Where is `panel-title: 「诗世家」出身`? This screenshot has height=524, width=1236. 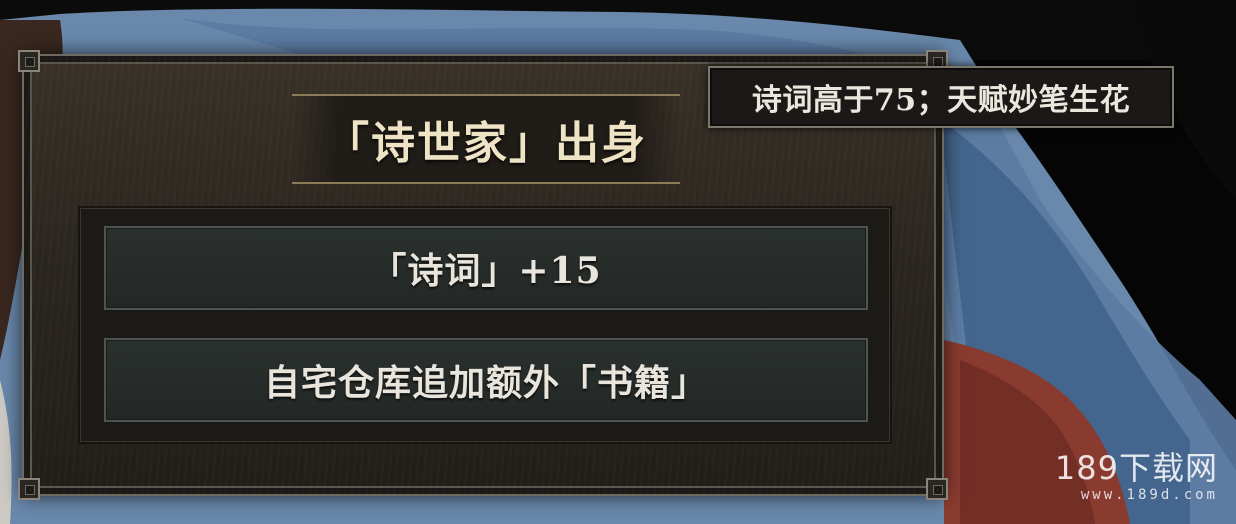 panel-title: 「诗世家」出身 is located at coordinates (486, 143).